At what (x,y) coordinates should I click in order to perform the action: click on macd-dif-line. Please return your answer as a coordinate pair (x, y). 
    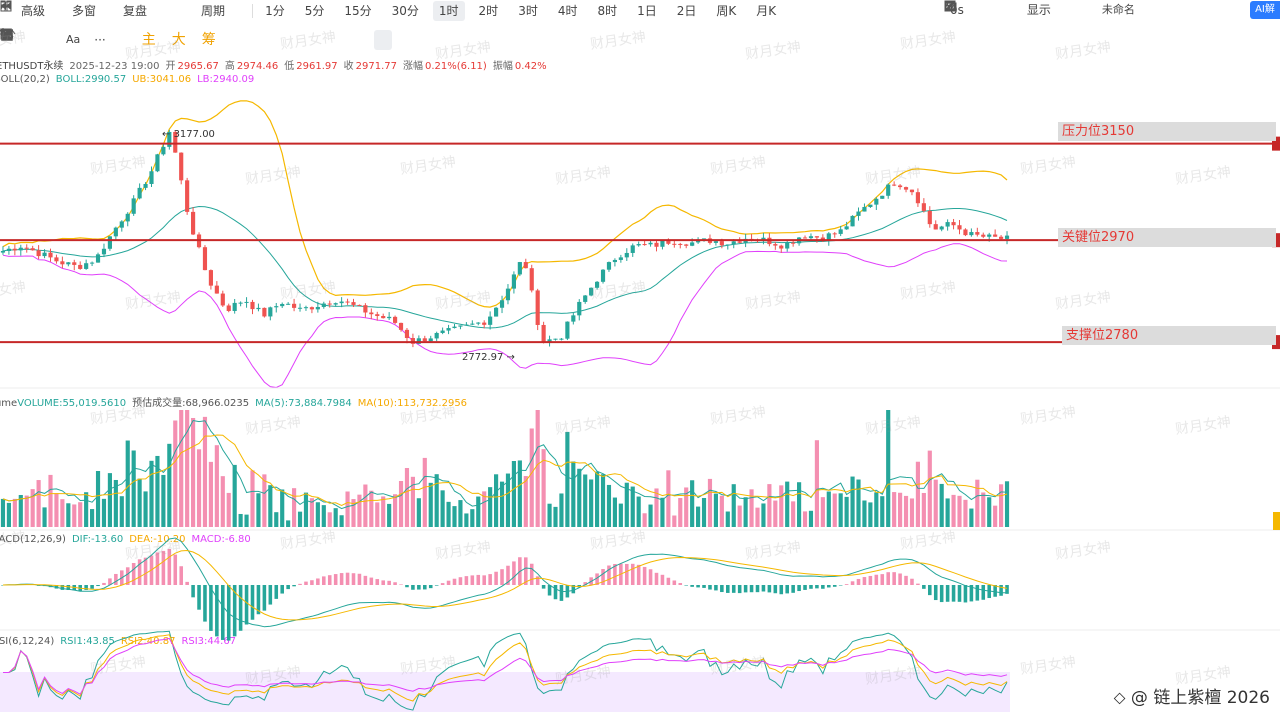
    Looking at the image, I should click on (505, 582).